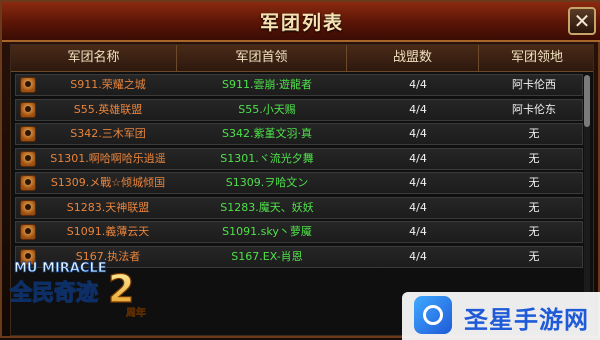  What do you see at coordinates (108, 182) in the screenshot?
I see `guild-name: S1309.メ戰☆倾城倾国` at bounding box center [108, 182].